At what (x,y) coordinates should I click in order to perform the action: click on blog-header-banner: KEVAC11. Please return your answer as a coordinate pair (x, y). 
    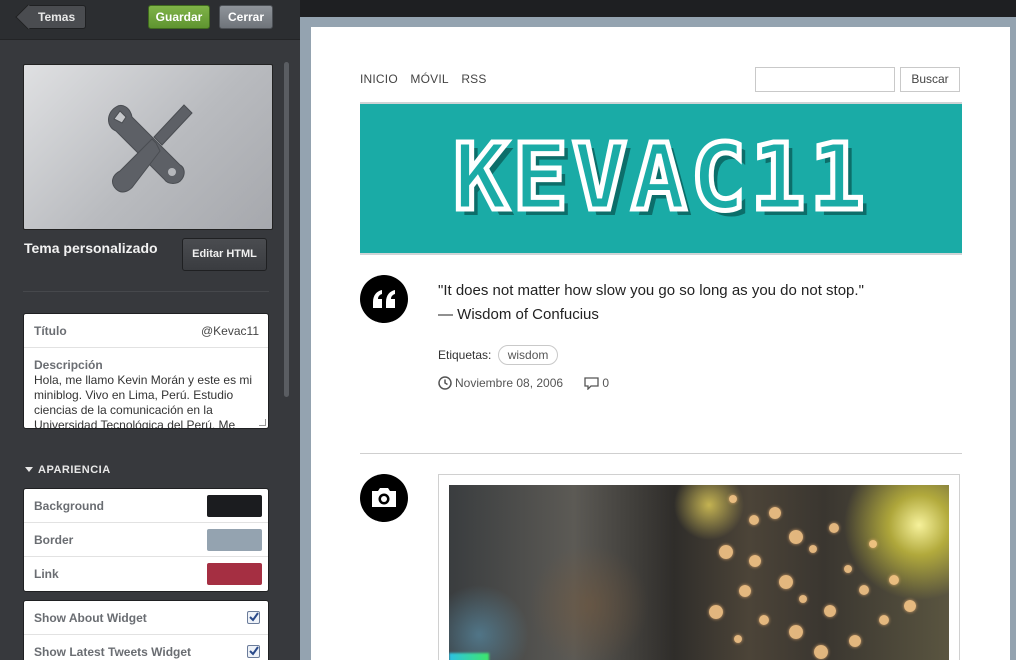
    Looking at the image, I should click on (661, 178).